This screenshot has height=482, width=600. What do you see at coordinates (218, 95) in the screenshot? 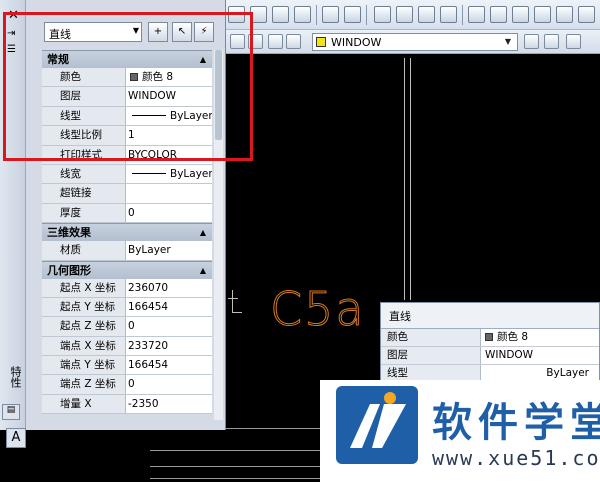
I see `scrollbar-thumb` at bounding box center [218, 95].